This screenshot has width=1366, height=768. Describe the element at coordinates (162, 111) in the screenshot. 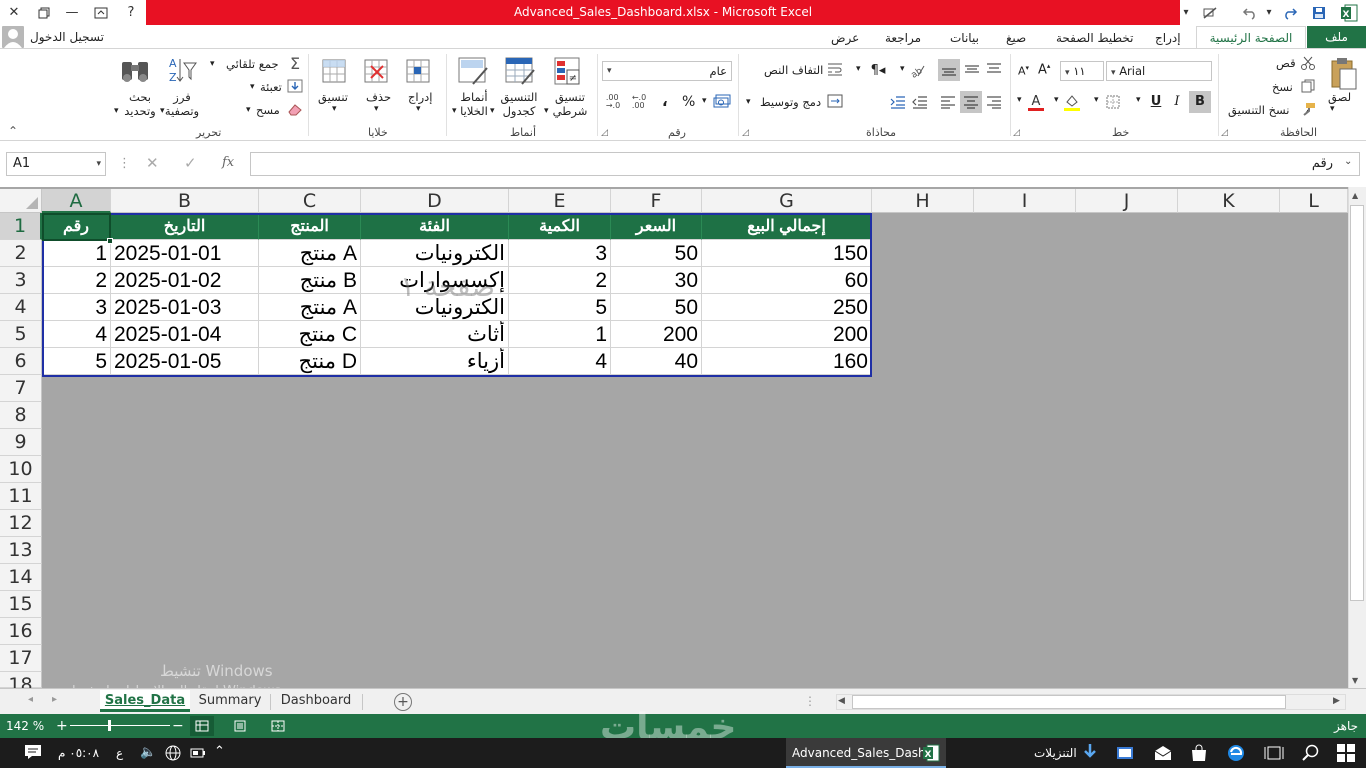

I see `sort-filter-dropdown-icon: ▾` at that location.